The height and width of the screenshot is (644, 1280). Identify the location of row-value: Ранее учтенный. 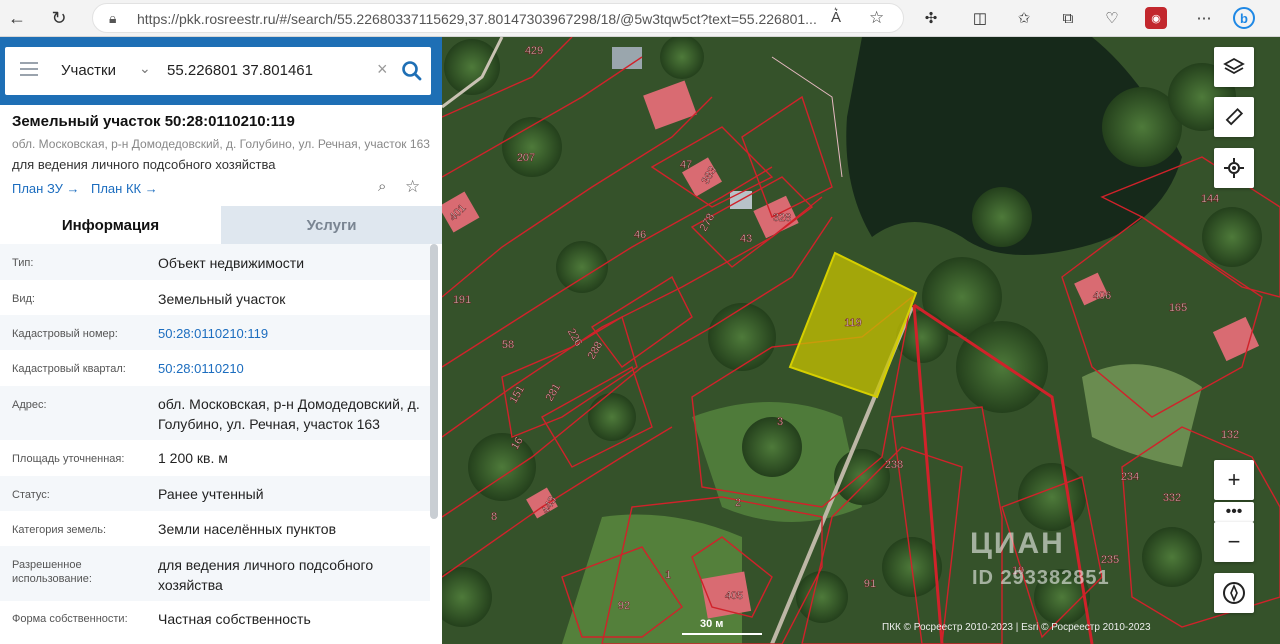
(211, 494).